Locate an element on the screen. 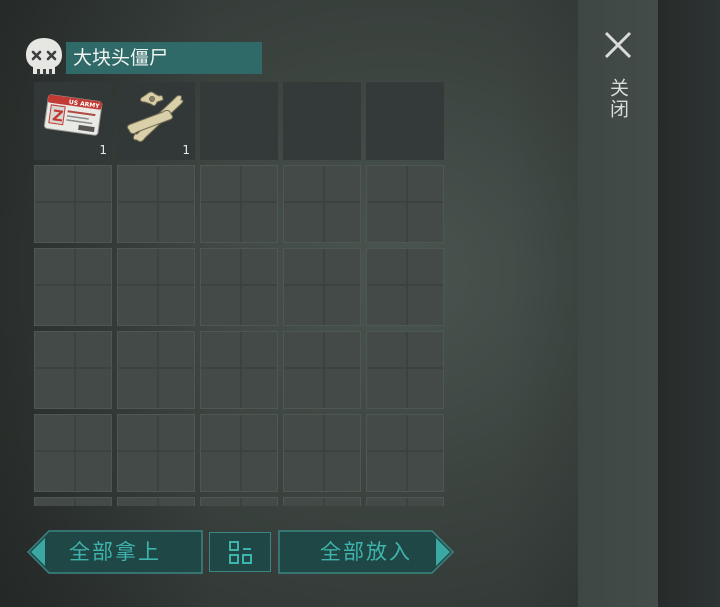 The width and height of the screenshot is (720, 607). container-header: 大块头僵尸 is located at coordinates (144, 56).